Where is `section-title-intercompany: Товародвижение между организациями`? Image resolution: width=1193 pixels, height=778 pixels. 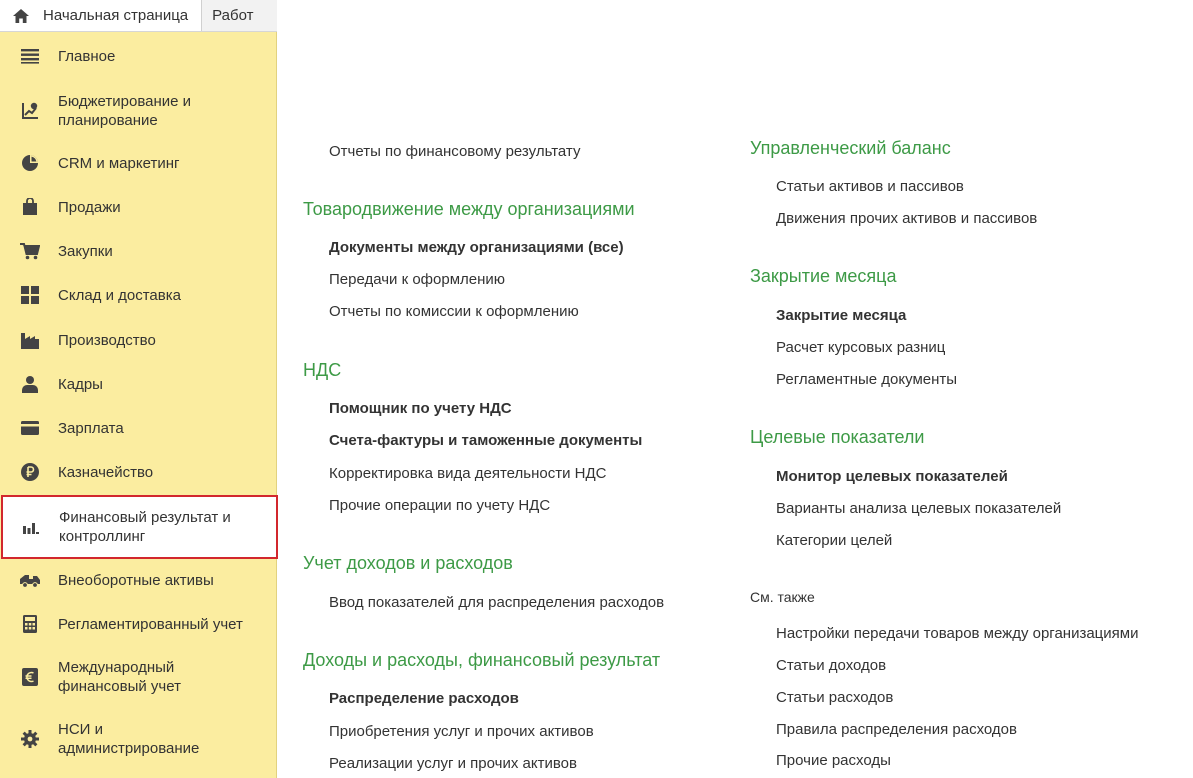 section-title-intercompany: Товародвижение между организациями is located at coordinates (469, 209).